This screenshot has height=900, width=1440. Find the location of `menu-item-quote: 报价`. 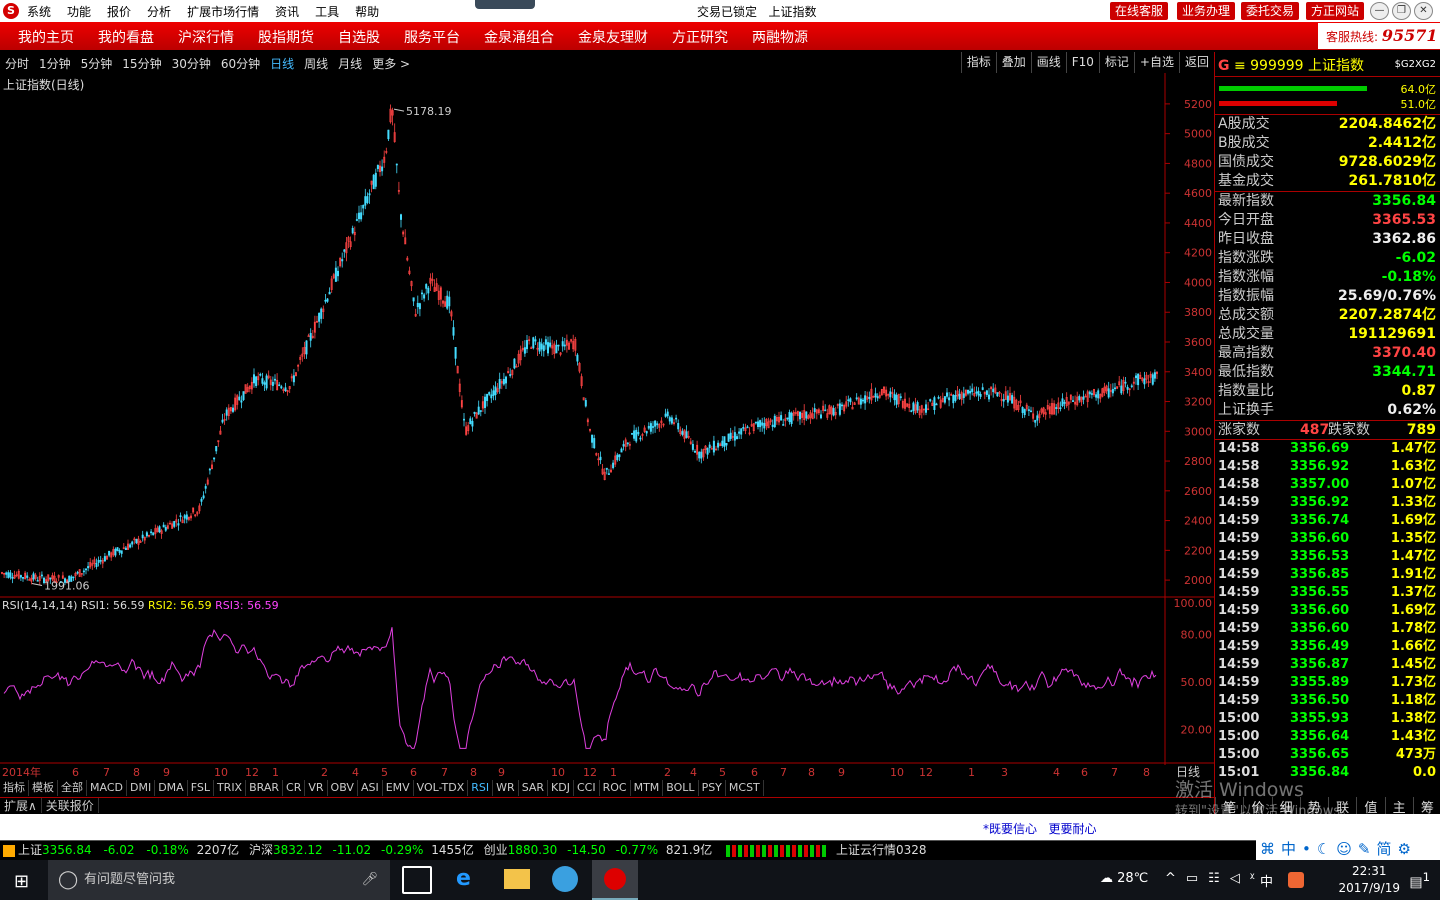

menu-item-quote: 报价 is located at coordinates (119, 11).